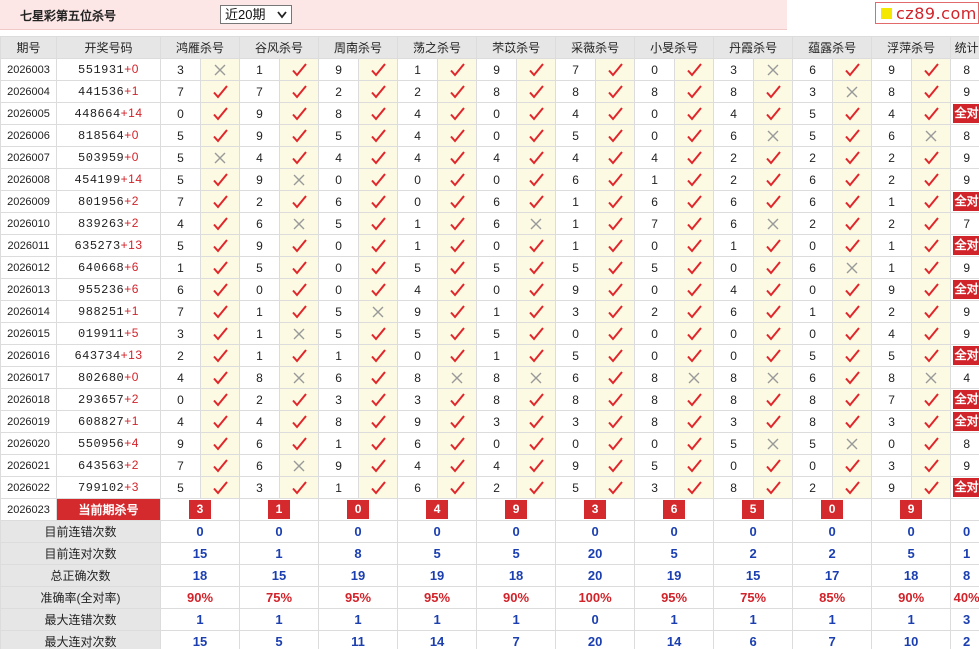  What do you see at coordinates (28, 47) in the screenshot?
I see `column-header: 期号` at bounding box center [28, 47].